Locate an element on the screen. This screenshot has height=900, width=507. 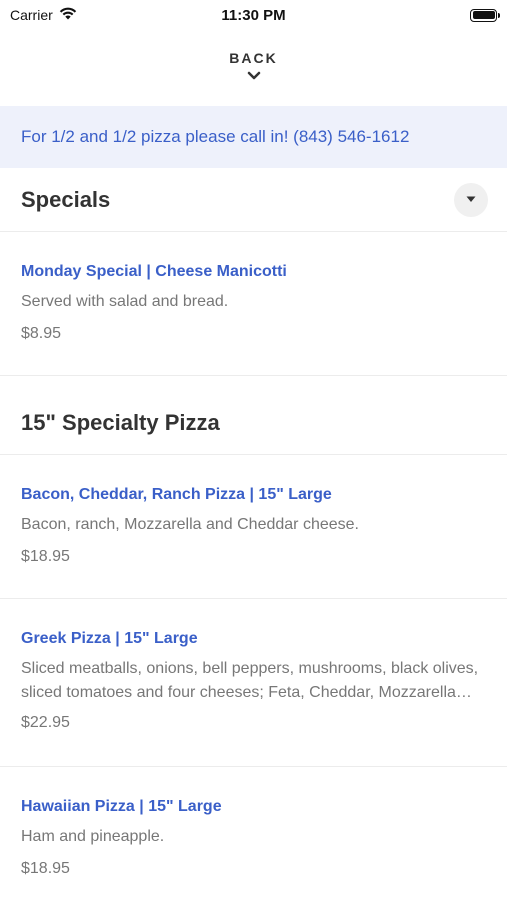
wifi-icon is located at coordinates (68, 15).